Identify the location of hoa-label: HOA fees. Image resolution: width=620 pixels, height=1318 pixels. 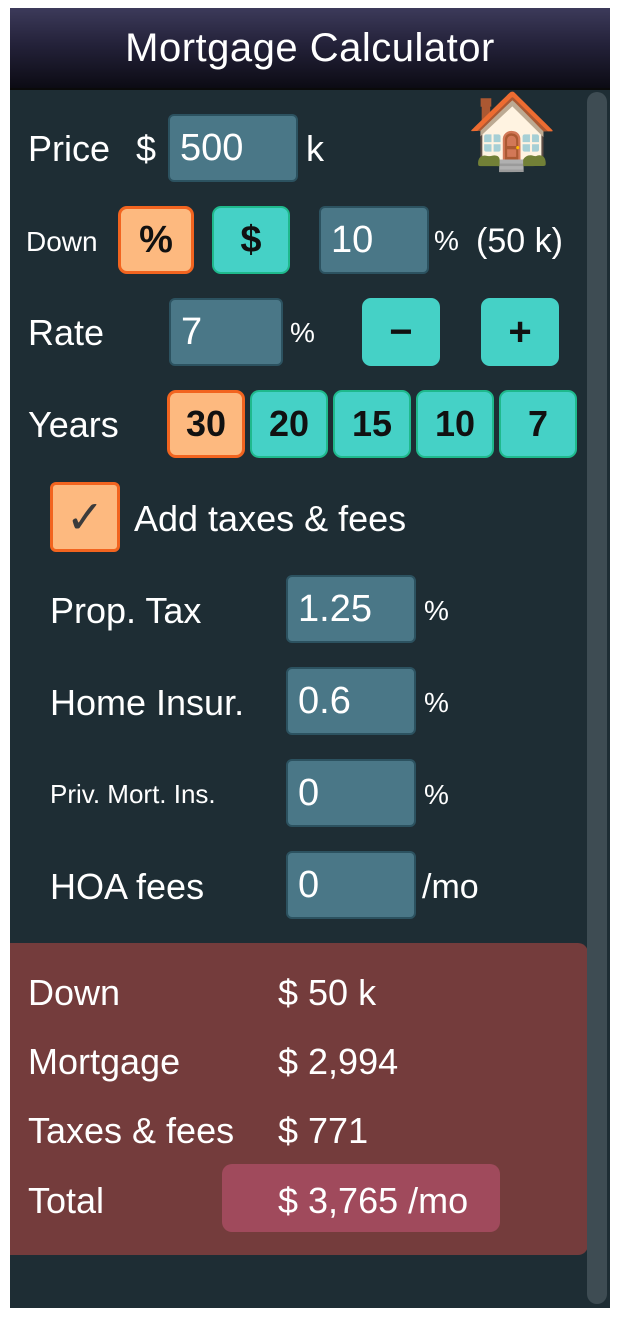
(127, 886).